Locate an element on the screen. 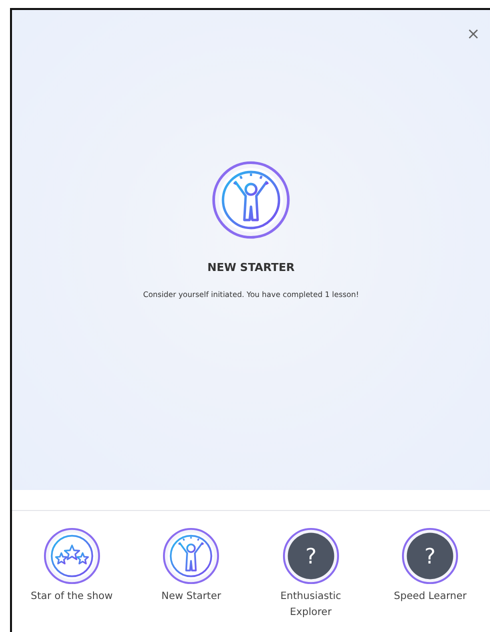 The height and width of the screenshot is (632, 490). person-badge-icon is located at coordinates (191, 556).